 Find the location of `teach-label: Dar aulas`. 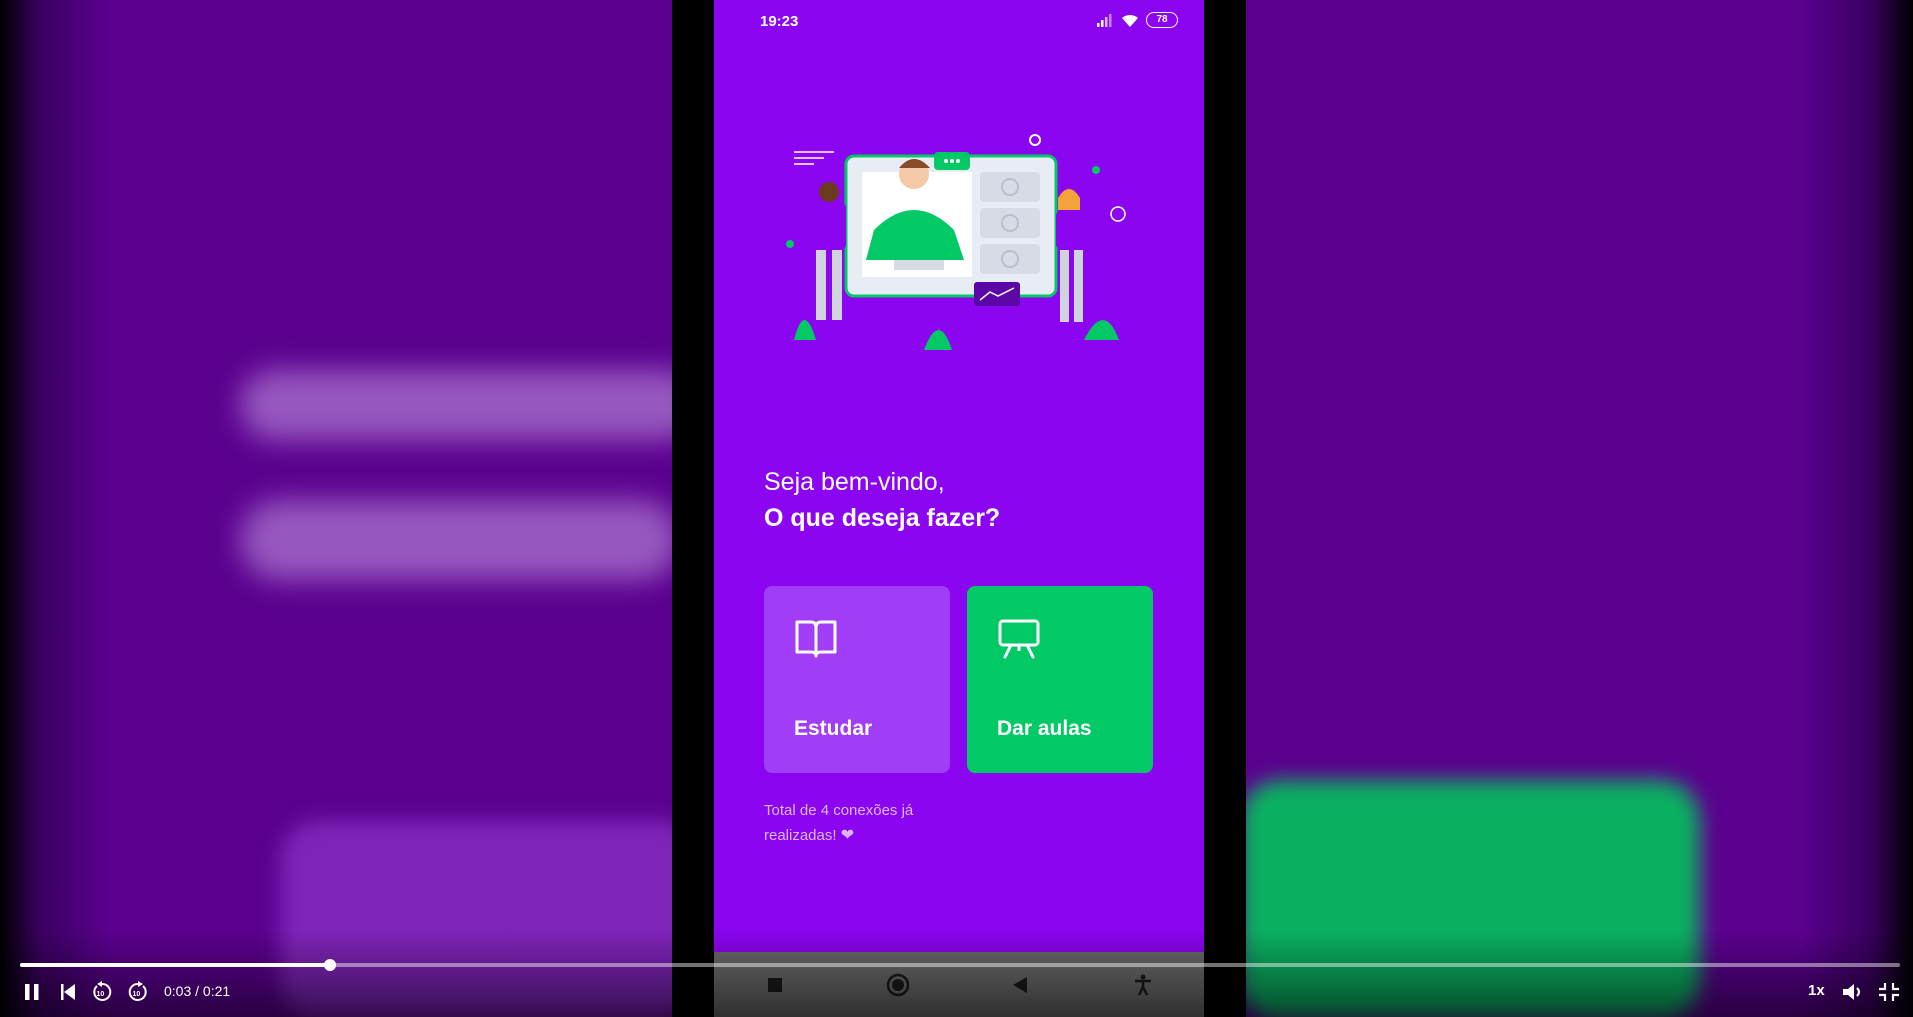

teach-label: Dar aulas is located at coordinates (1044, 728).